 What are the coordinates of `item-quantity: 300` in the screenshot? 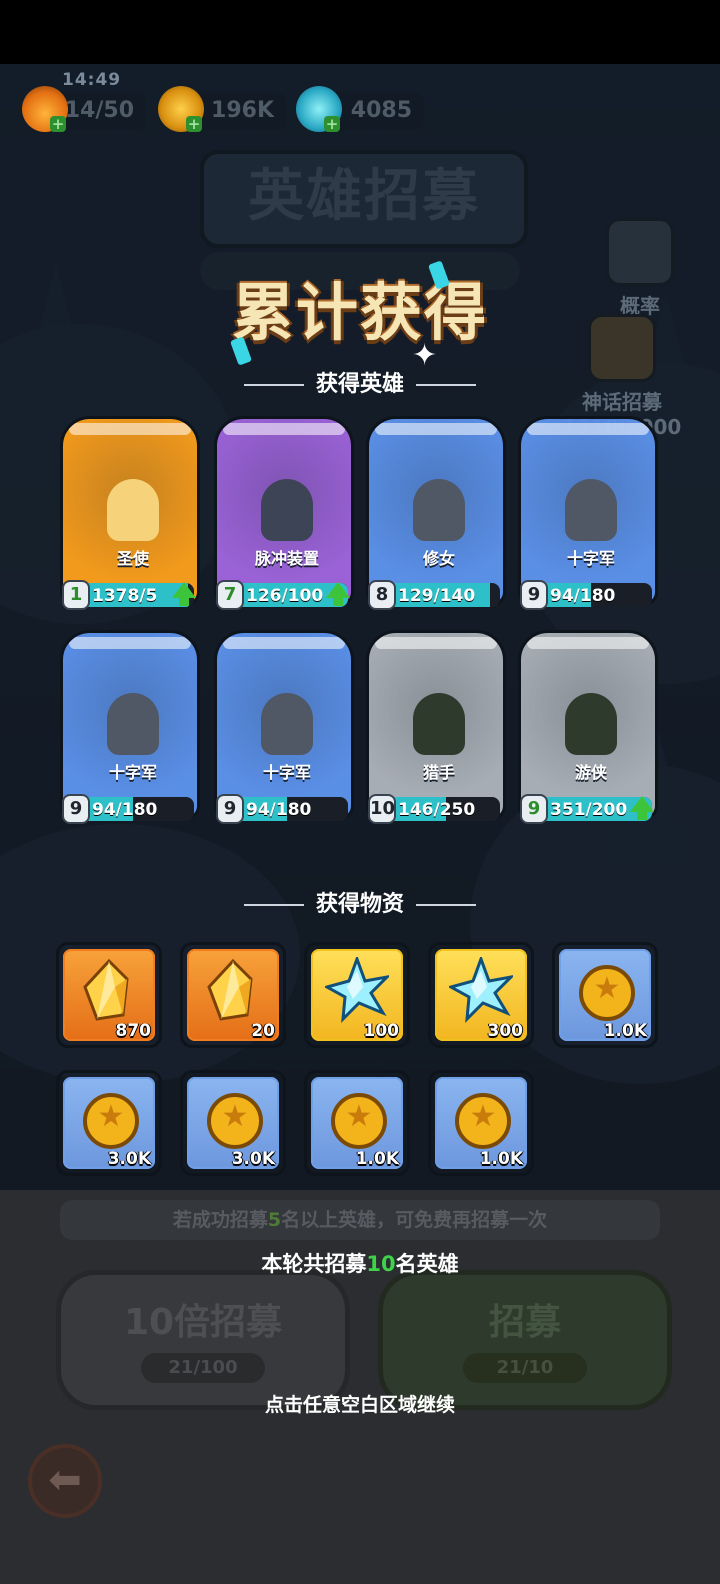 It's located at (505, 1031).